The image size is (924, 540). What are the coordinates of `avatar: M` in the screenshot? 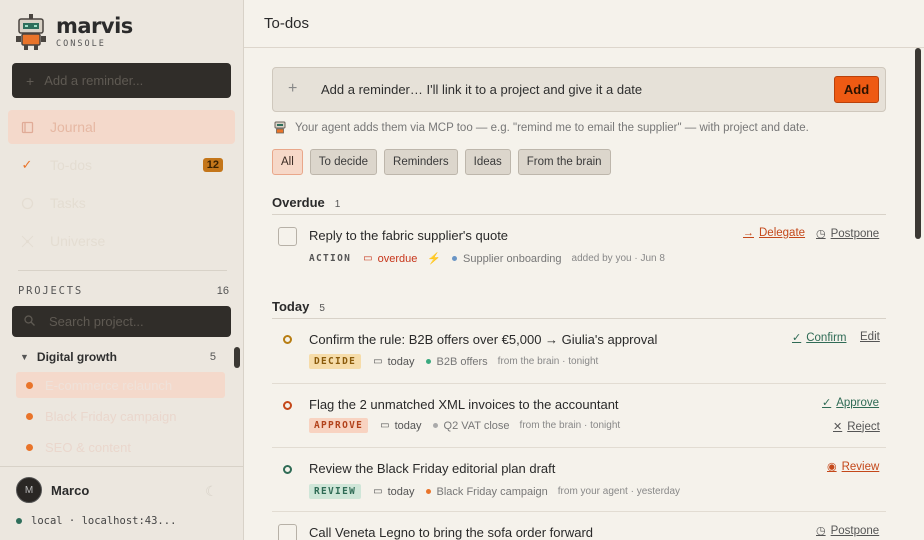 It's located at (29, 490).